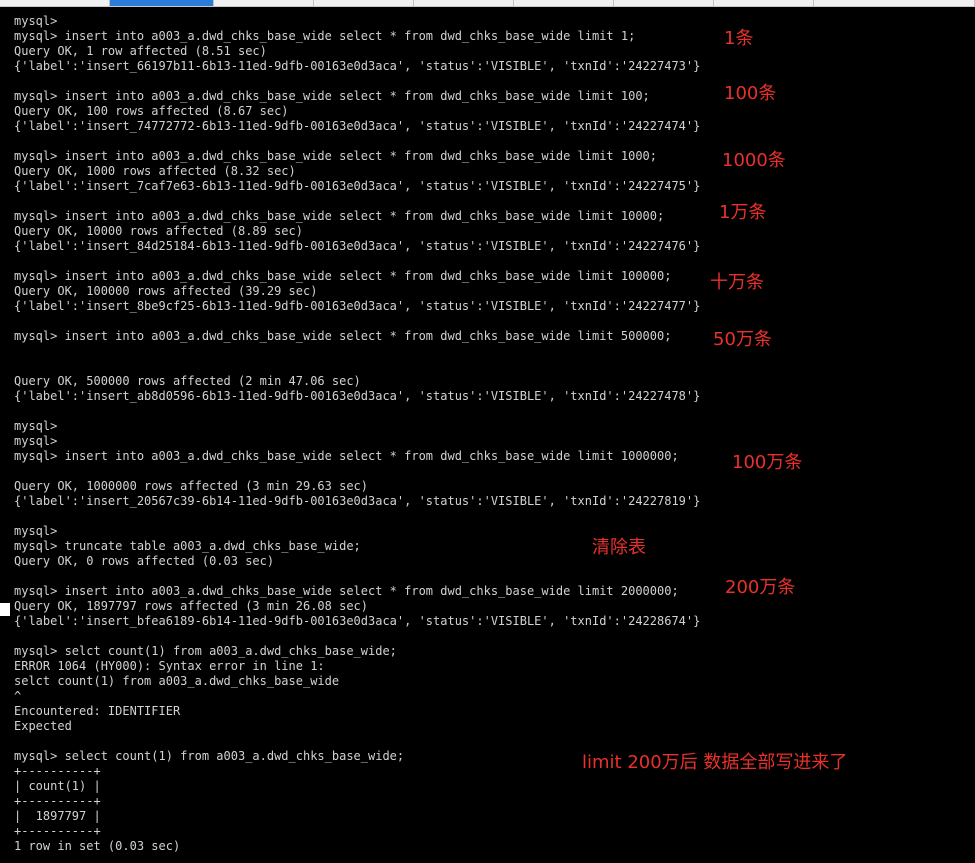 The height and width of the screenshot is (863, 975). I want to click on terminal-line: Query OK, 1000 rows affected (8.32 sec), so click(155, 171).